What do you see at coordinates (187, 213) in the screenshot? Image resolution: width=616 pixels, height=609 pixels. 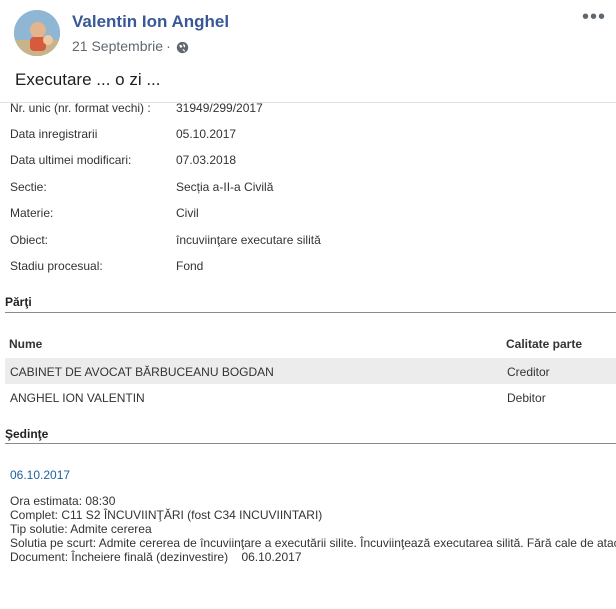 I see `field-value: Civil` at bounding box center [187, 213].